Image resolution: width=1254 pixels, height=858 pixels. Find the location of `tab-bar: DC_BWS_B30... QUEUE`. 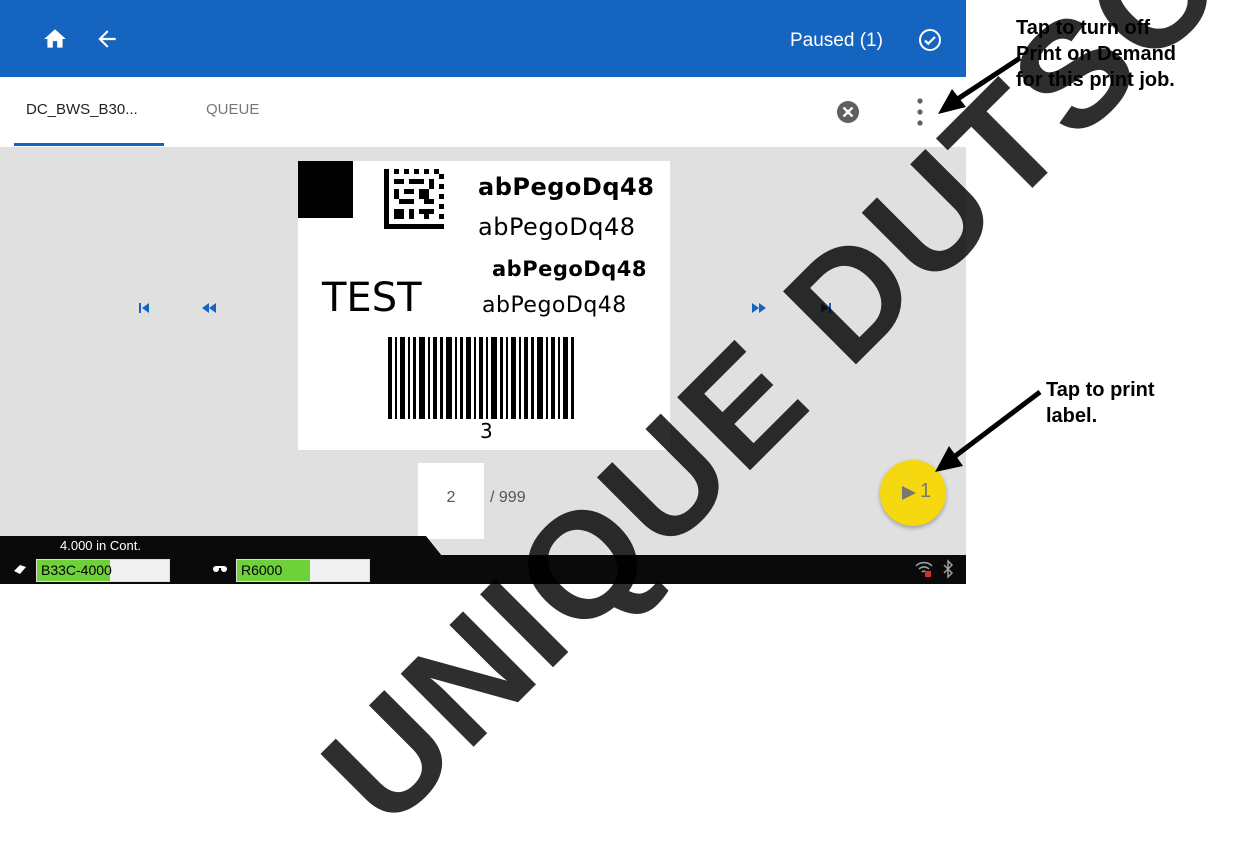

tab-bar: DC_BWS_B30... QUEUE is located at coordinates (483, 112).